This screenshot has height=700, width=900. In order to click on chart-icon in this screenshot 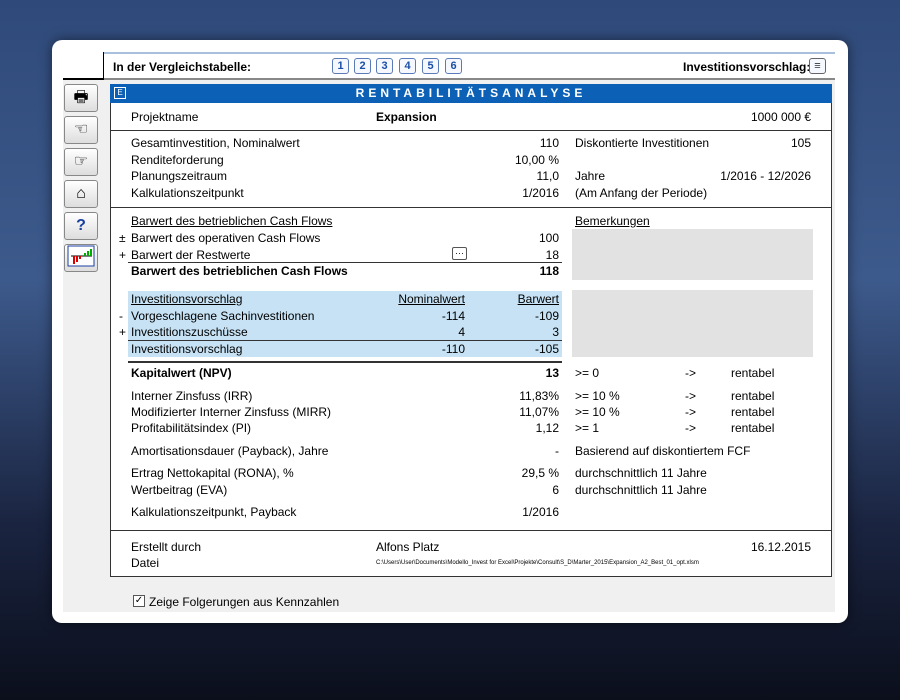, I will do `click(81, 258)`.